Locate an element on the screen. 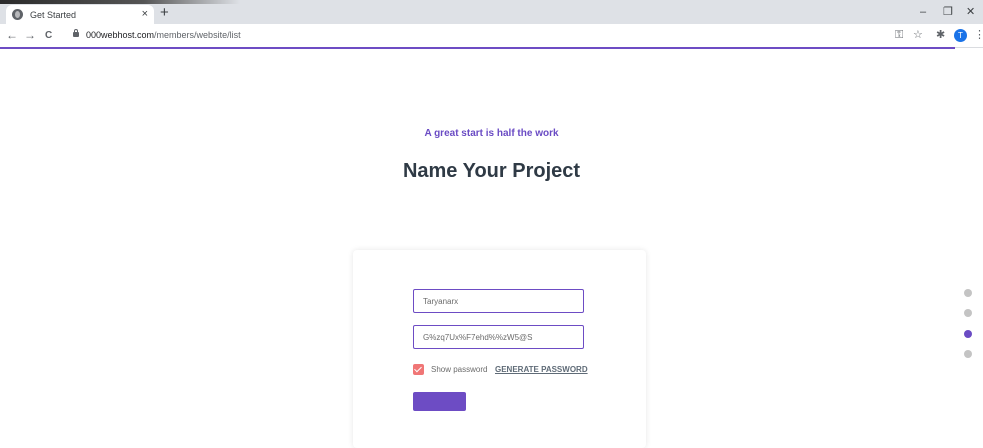 This screenshot has width=983, height=448. new-tab-button: + is located at coordinates (164, 13).